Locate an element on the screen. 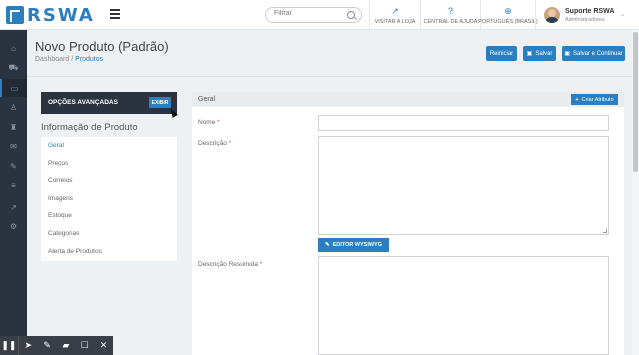  help-icon: ? is located at coordinates (450, 10).